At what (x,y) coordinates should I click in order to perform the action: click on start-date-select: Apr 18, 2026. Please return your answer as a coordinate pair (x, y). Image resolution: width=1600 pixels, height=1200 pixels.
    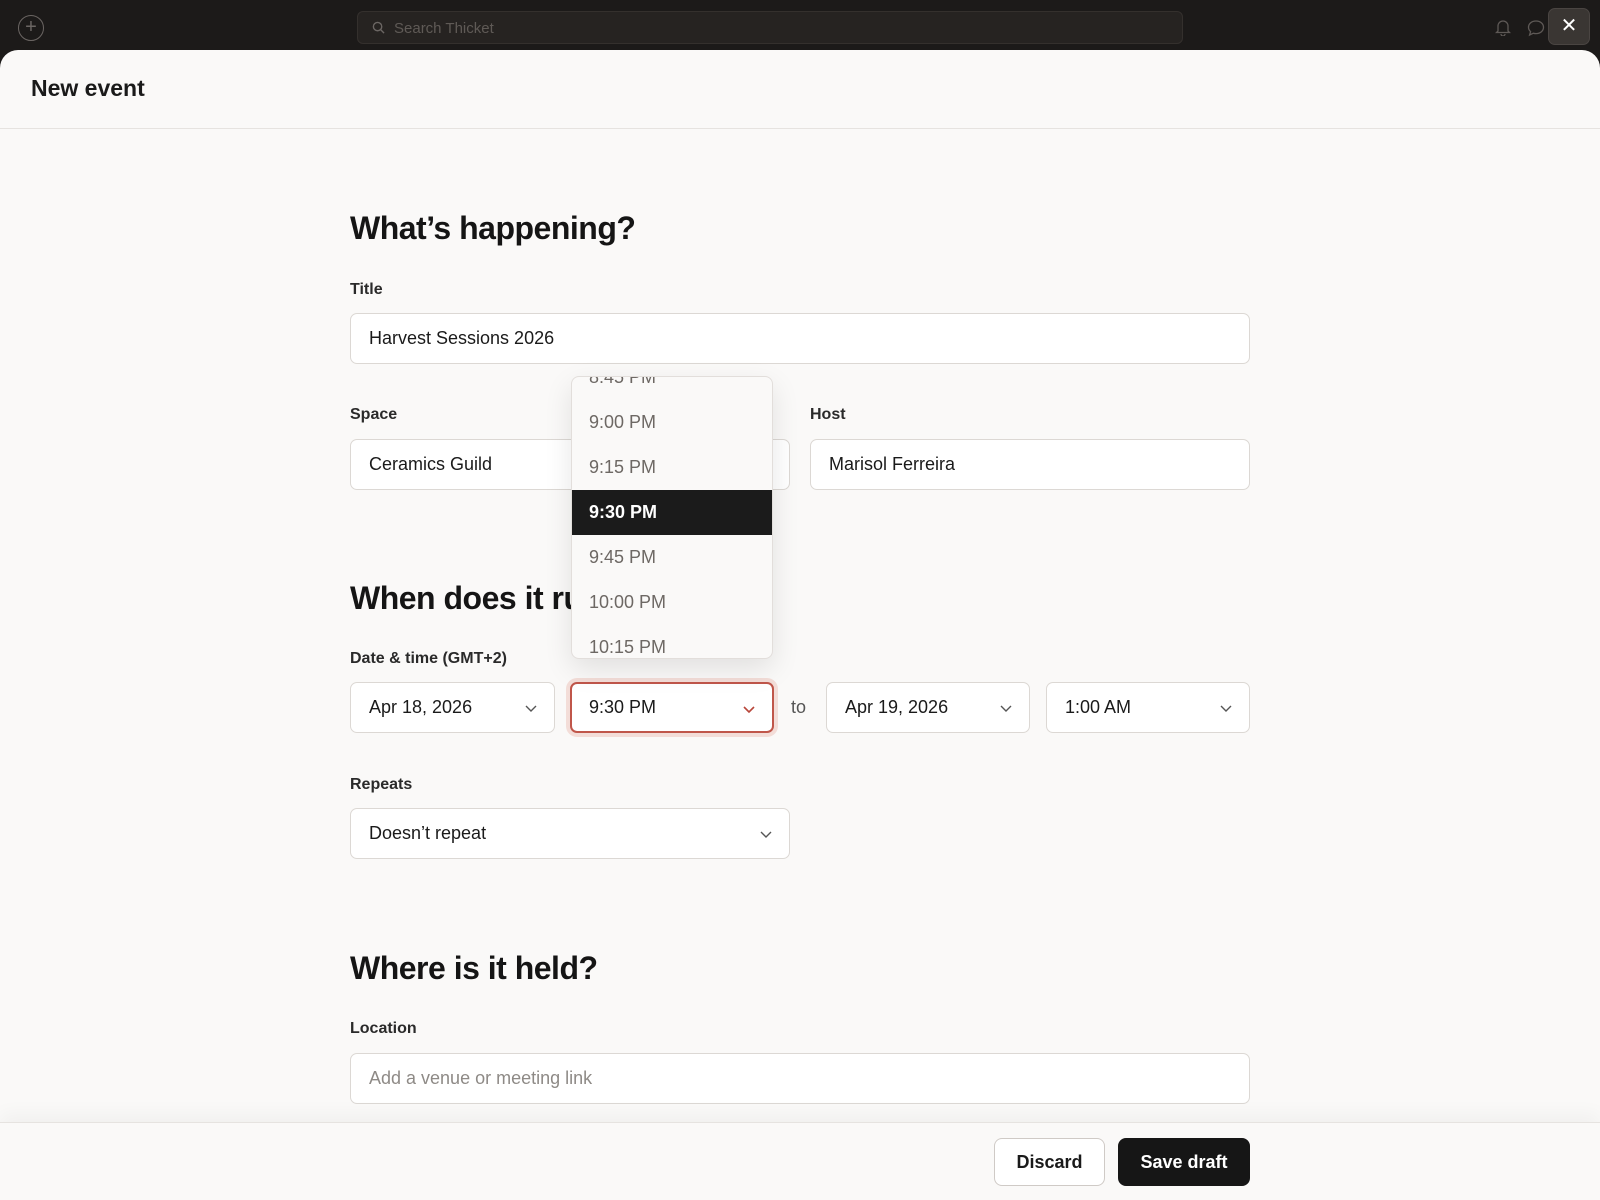
    Looking at the image, I should click on (452, 707).